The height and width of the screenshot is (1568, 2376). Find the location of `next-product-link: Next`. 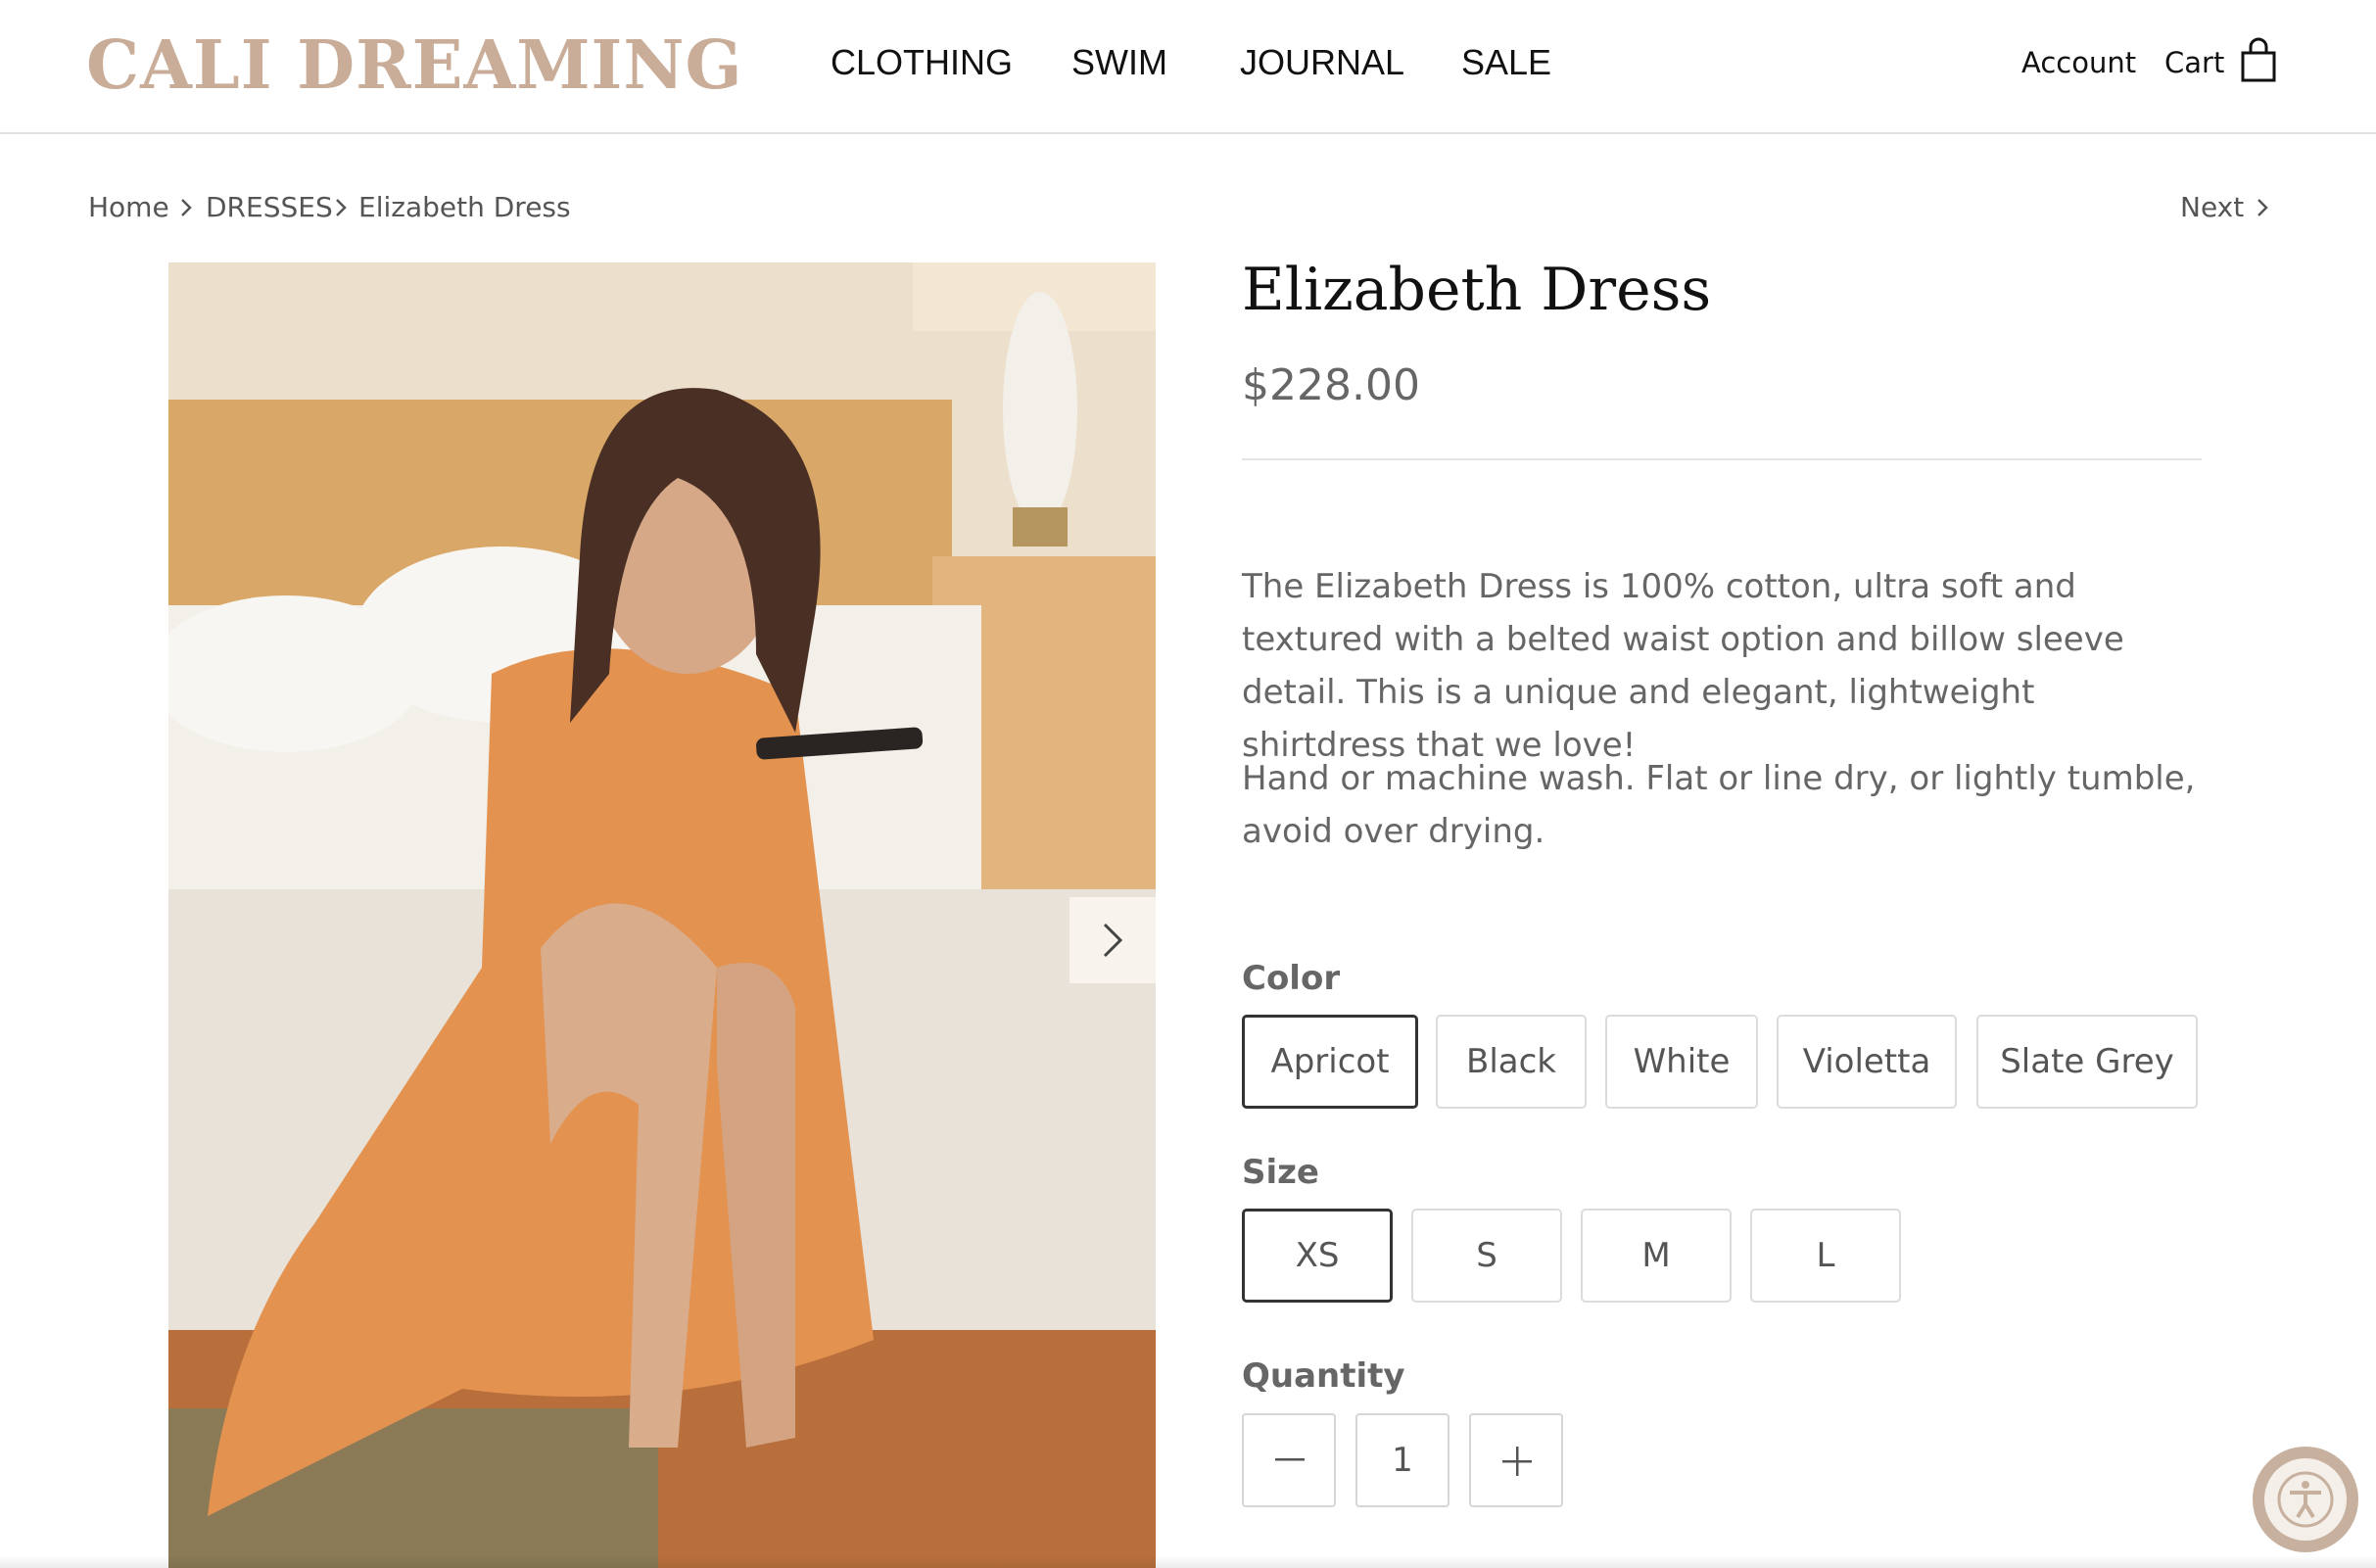

next-product-link: Next is located at coordinates (2224, 208).